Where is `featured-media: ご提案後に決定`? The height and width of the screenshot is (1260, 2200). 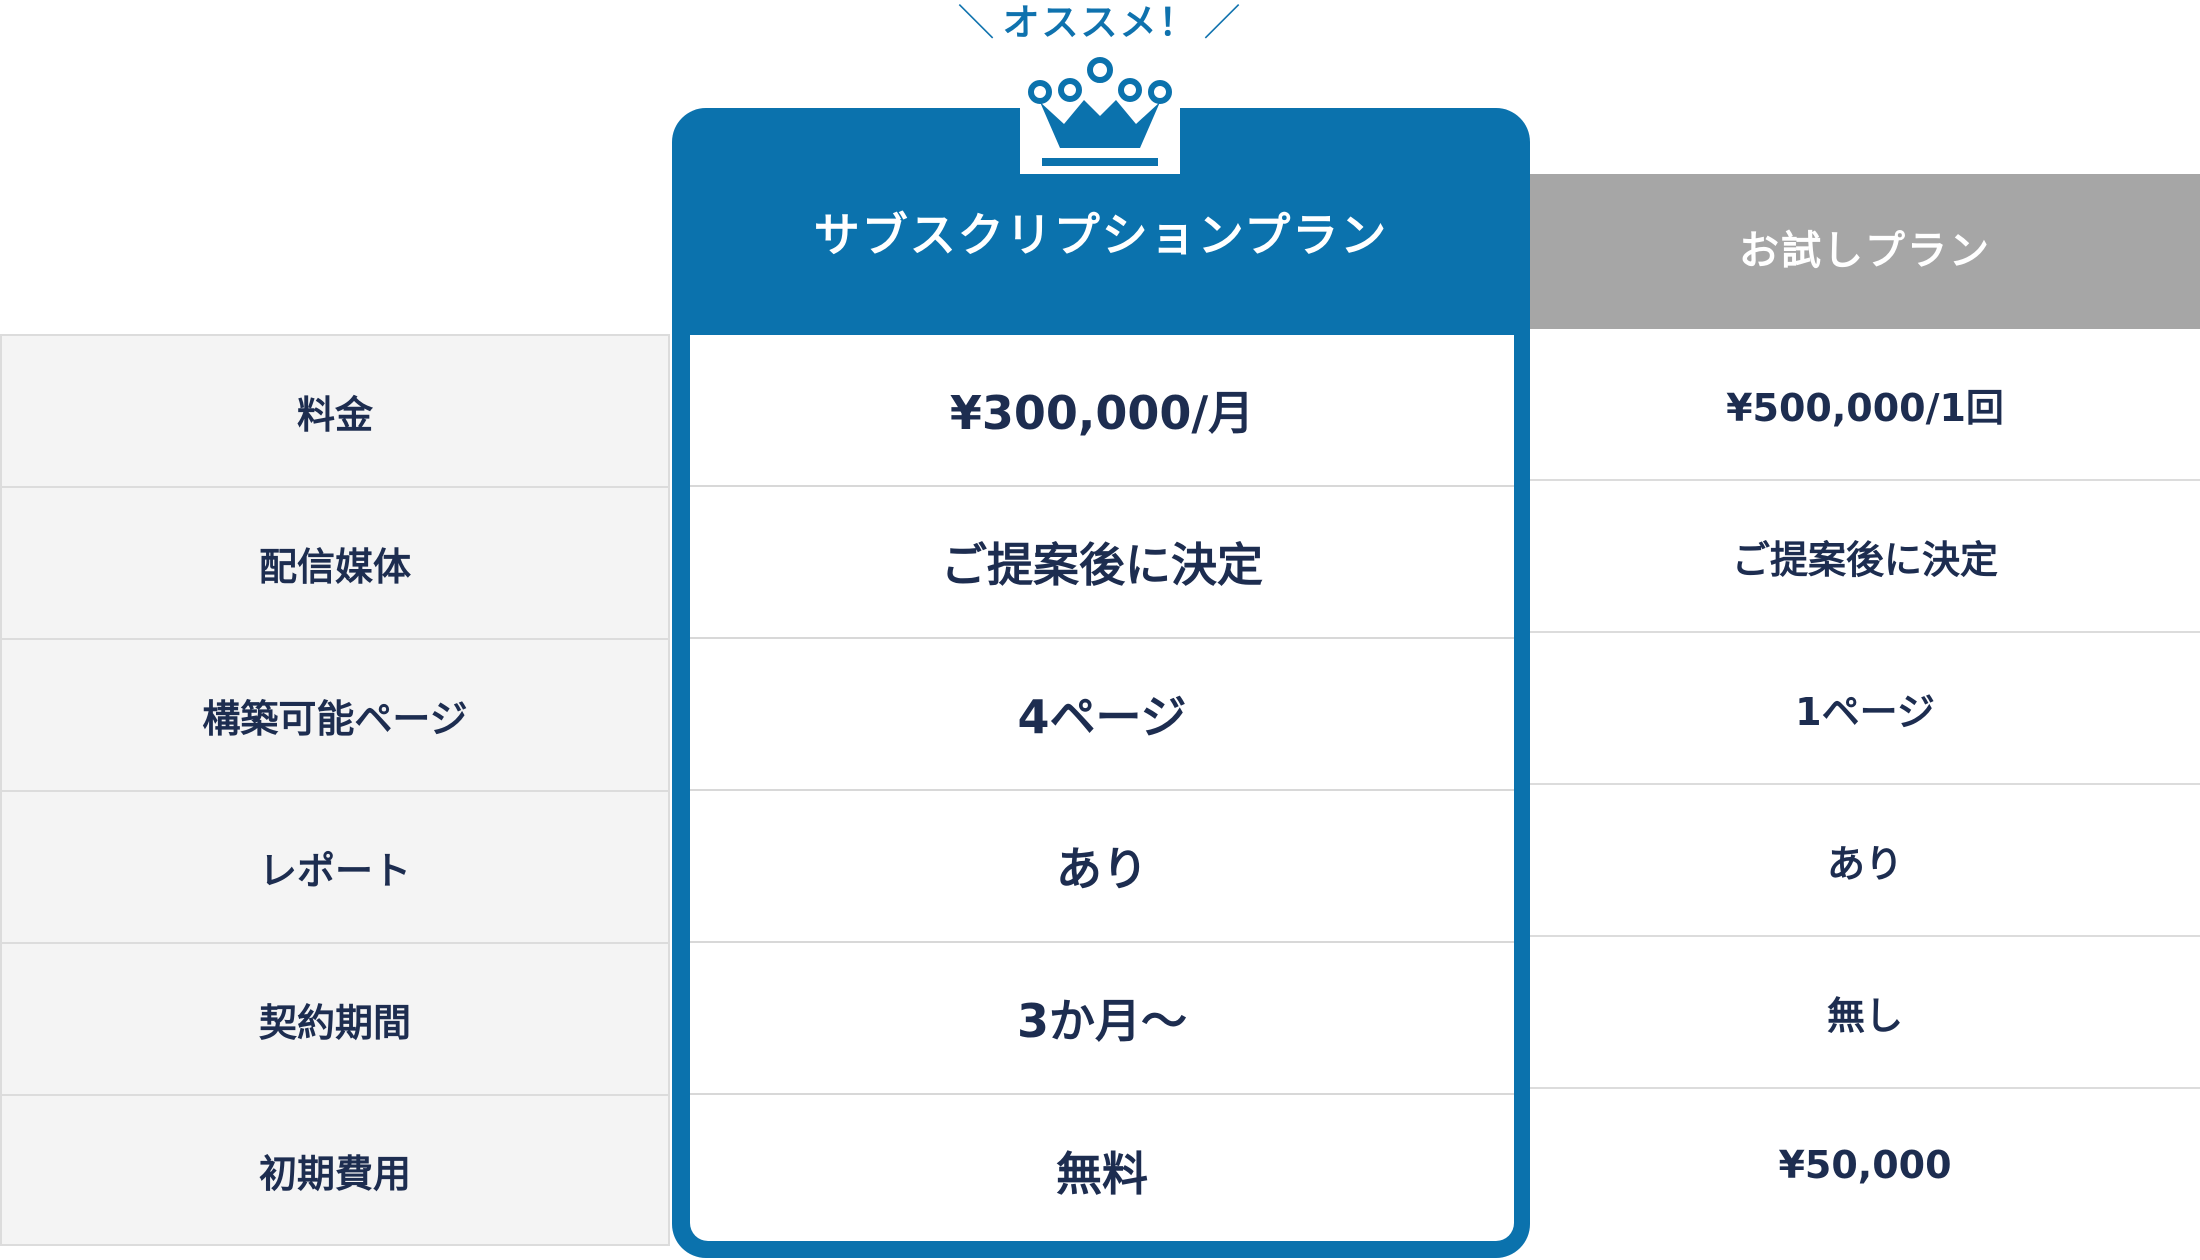
featured-media: ご提案後に決定 is located at coordinates (1102, 563).